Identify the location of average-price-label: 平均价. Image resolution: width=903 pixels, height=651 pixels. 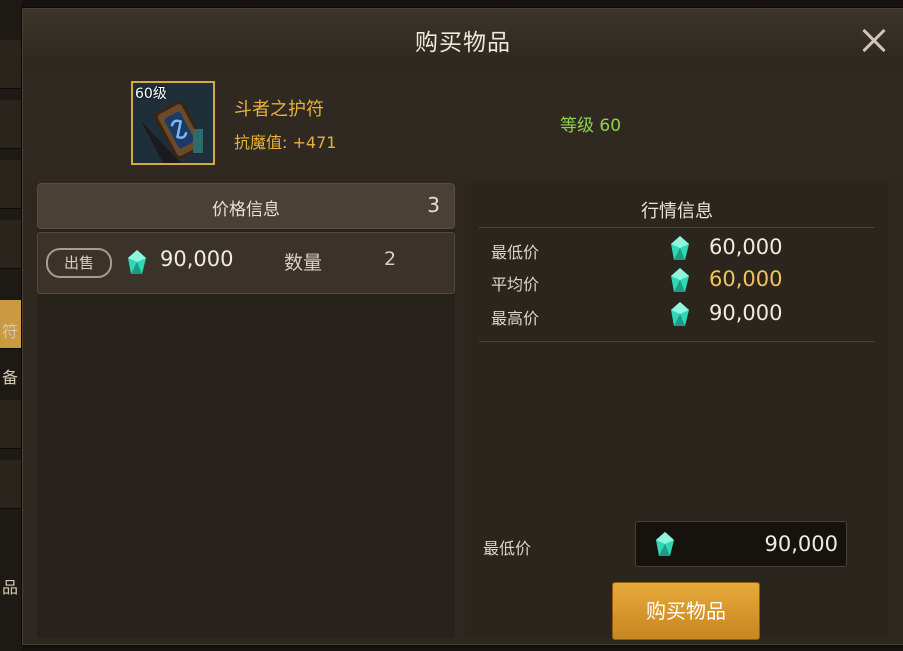
(515, 284).